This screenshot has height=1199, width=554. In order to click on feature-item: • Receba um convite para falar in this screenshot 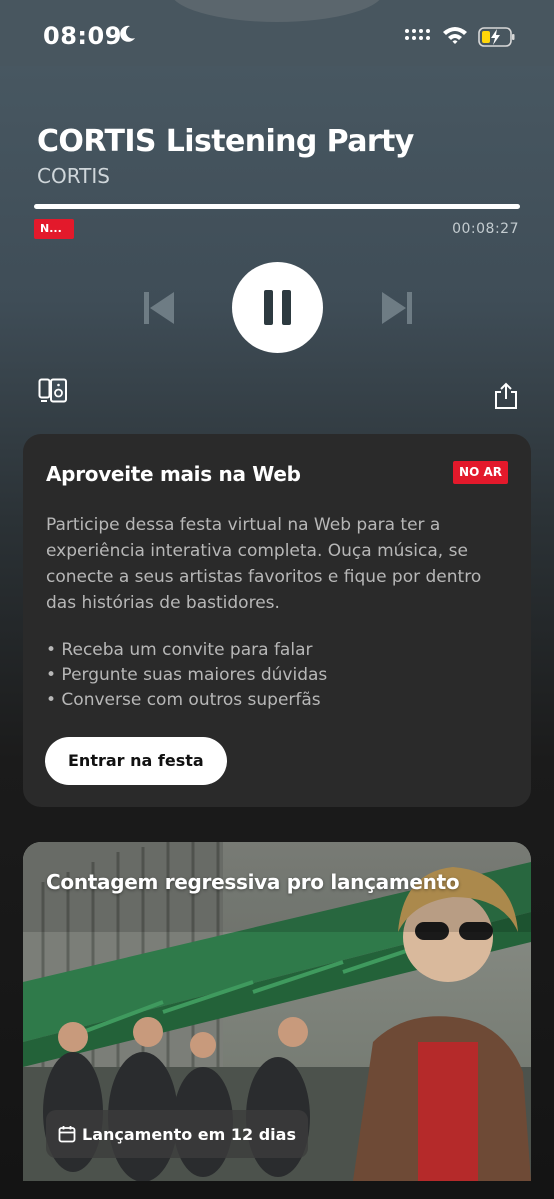, I will do `click(179, 650)`.